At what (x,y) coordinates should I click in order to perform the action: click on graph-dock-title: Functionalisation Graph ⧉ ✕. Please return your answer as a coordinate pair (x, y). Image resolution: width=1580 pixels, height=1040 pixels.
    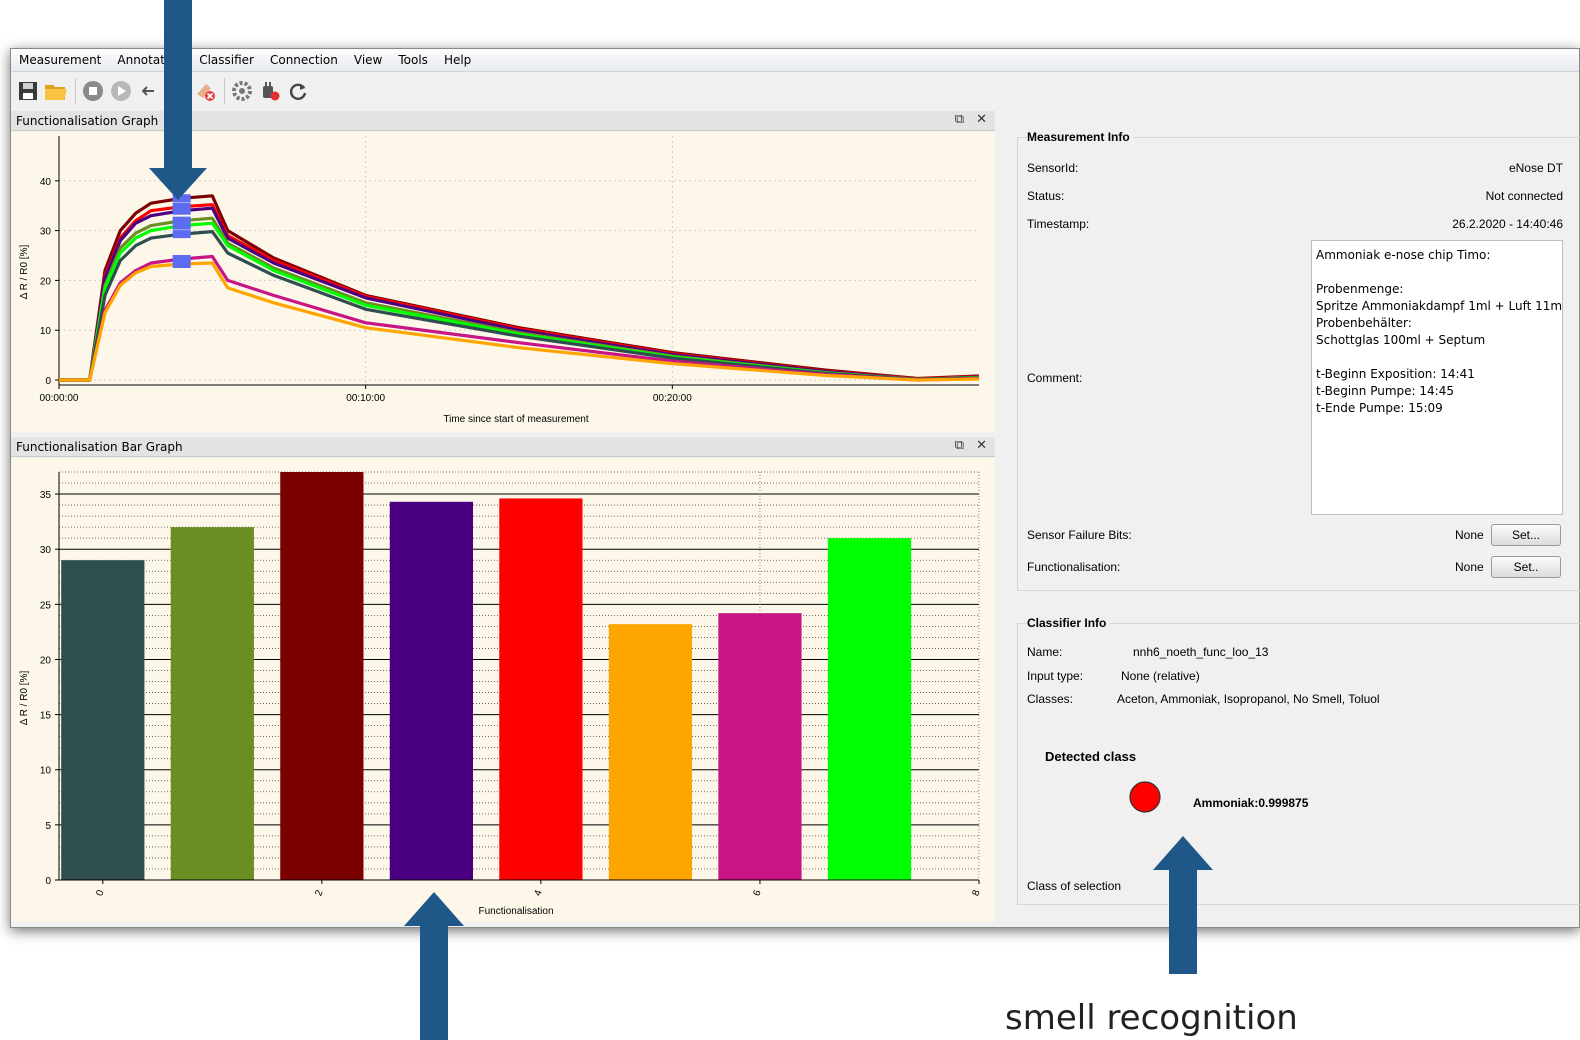
    Looking at the image, I should click on (503, 121).